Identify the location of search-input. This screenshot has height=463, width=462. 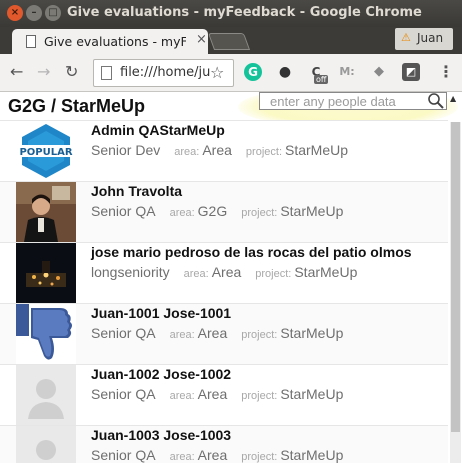
(340, 101).